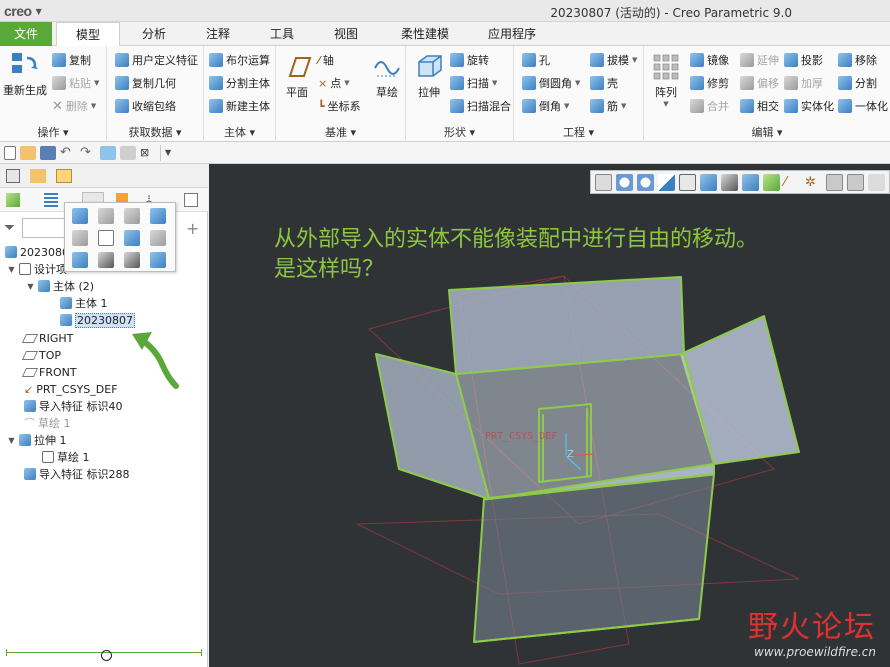  What do you see at coordinates (512, 34) in the screenshot?
I see `tab-applications: 应用程序` at bounding box center [512, 34].